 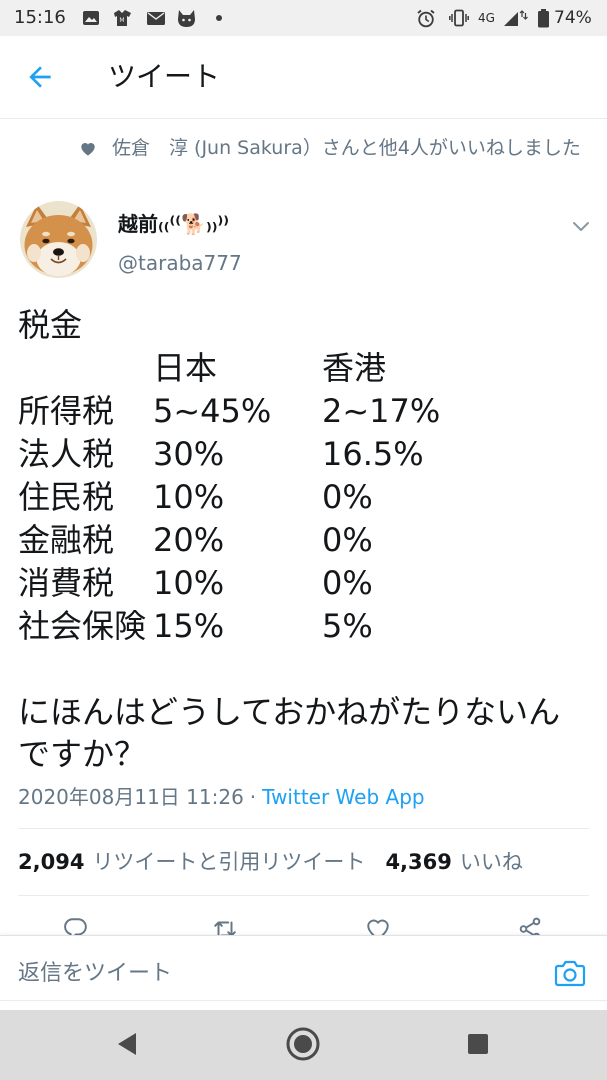 I want to click on table-row: 住民税 10% 0%, so click(x=303, y=497).